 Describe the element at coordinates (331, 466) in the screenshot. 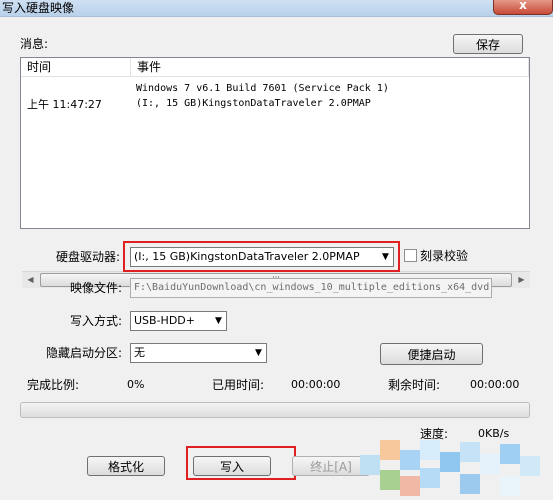

I see `abort-button: 终止[A]` at that location.